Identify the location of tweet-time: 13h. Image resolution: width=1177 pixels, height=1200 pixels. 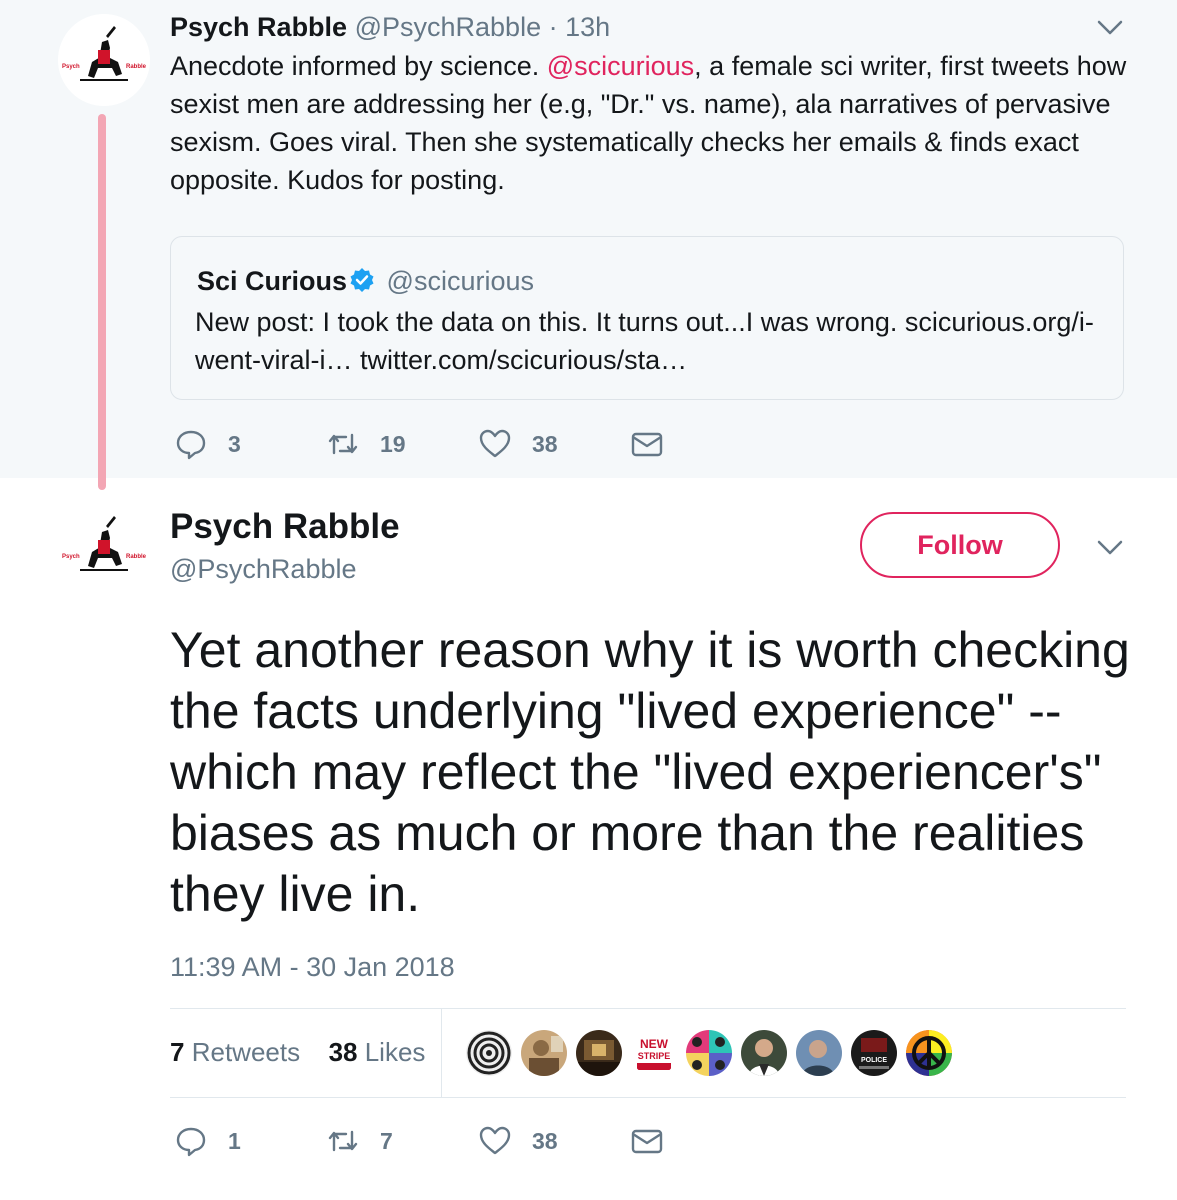
(587, 27).